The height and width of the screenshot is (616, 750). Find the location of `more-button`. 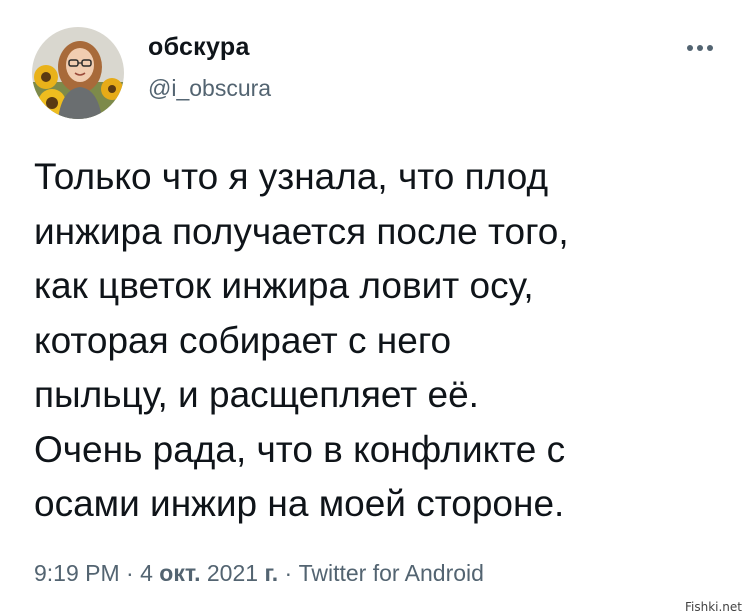

more-button is located at coordinates (700, 48).